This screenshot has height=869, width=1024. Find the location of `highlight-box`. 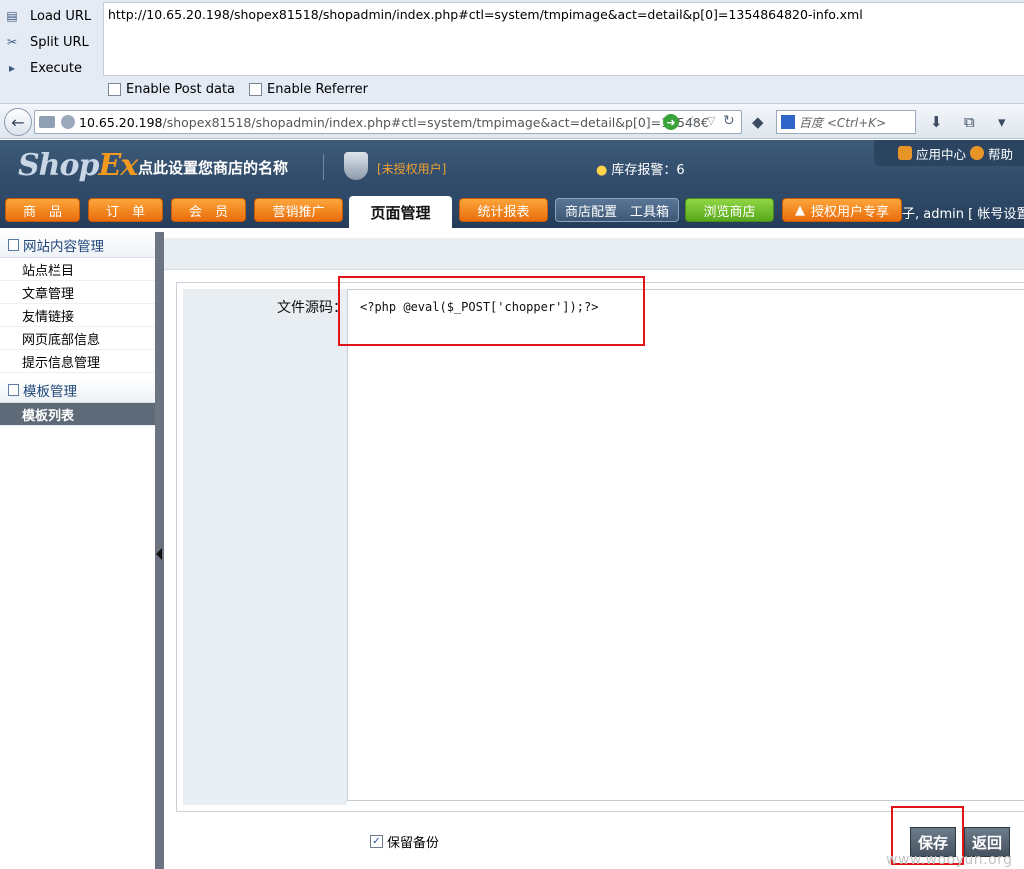

highlight-box is located at coordinates (491, 311).